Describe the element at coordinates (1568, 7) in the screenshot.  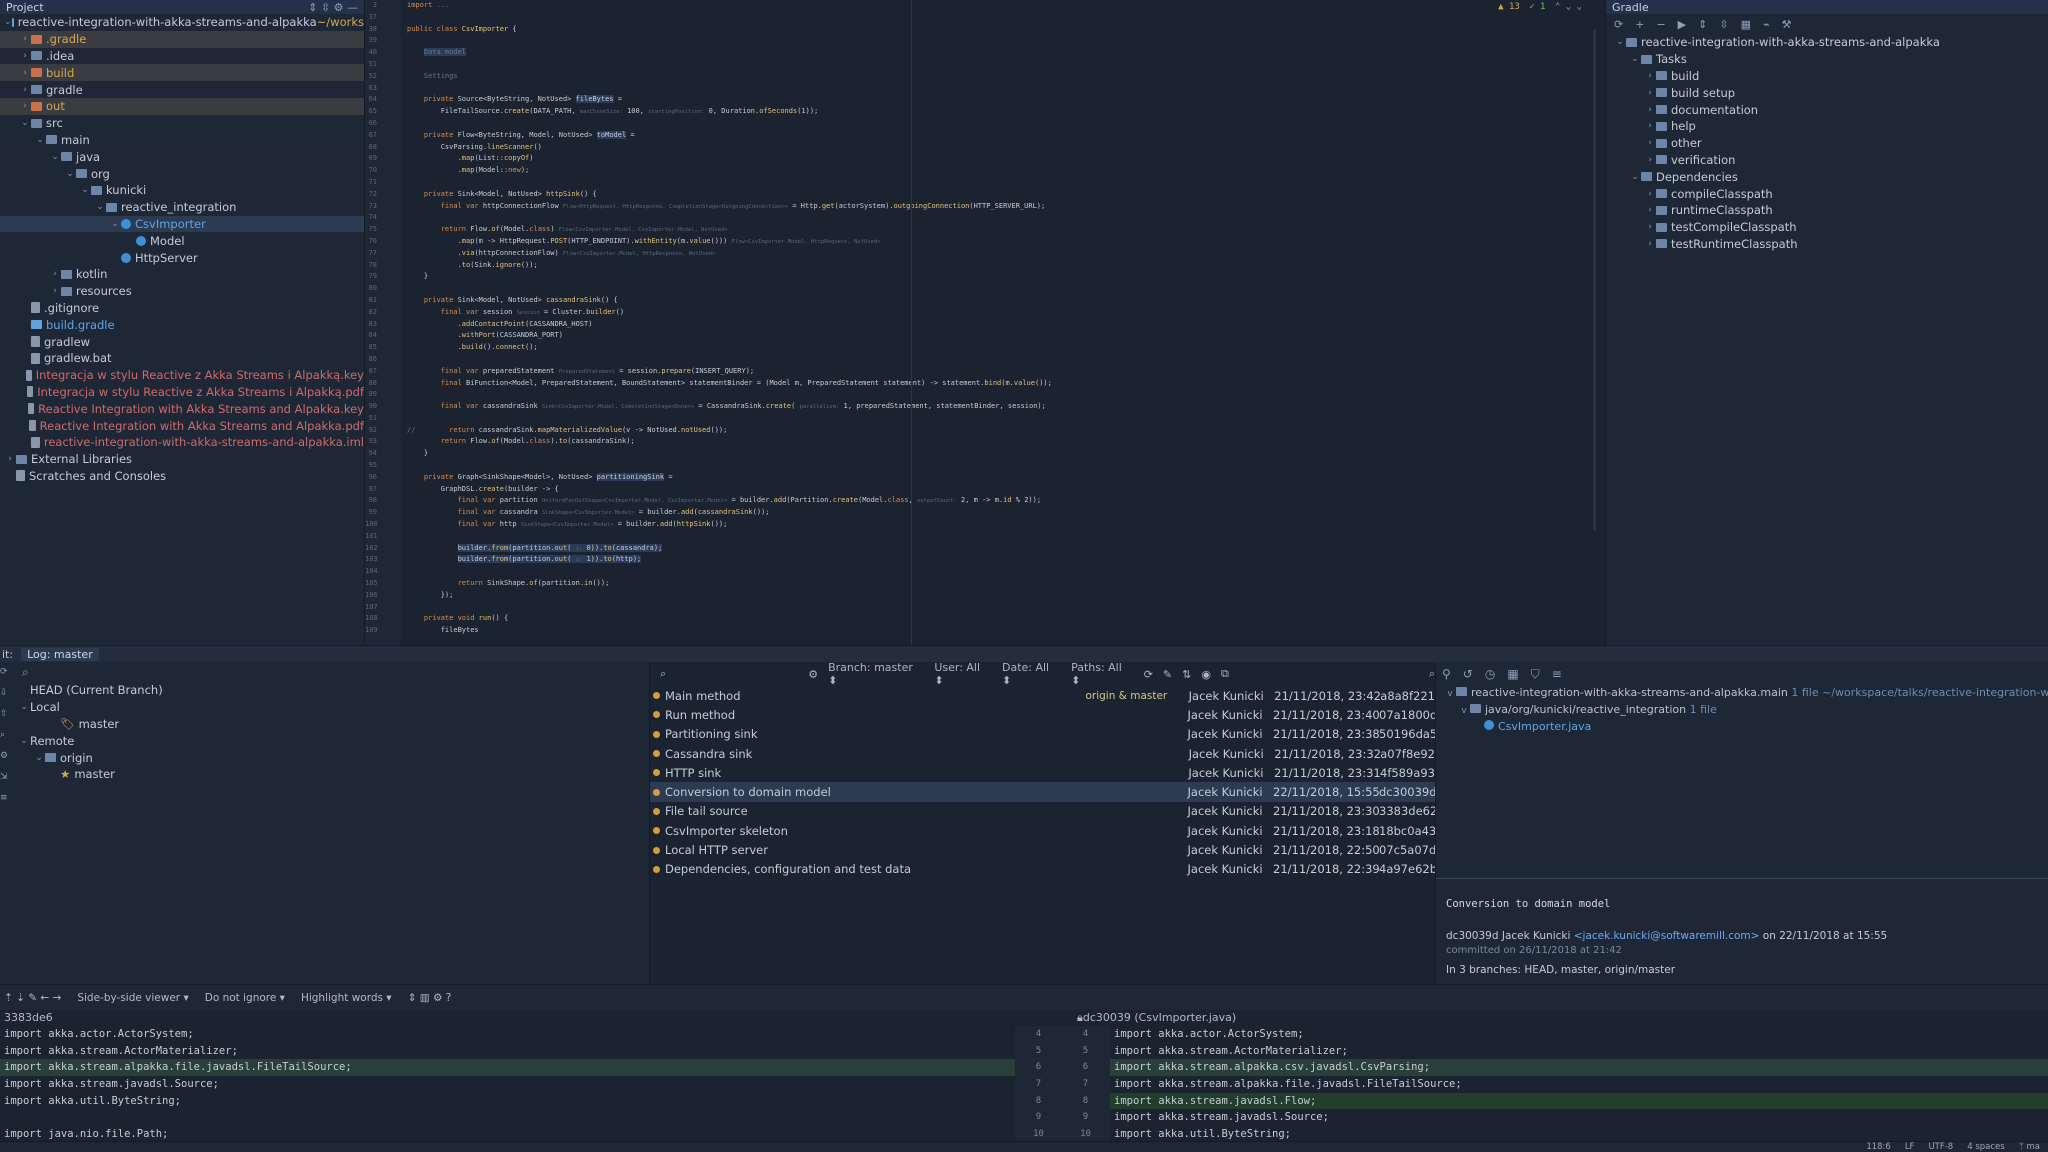
I see `nav-arrows-icon: ⌃ ⌄ ⌄` at that location.